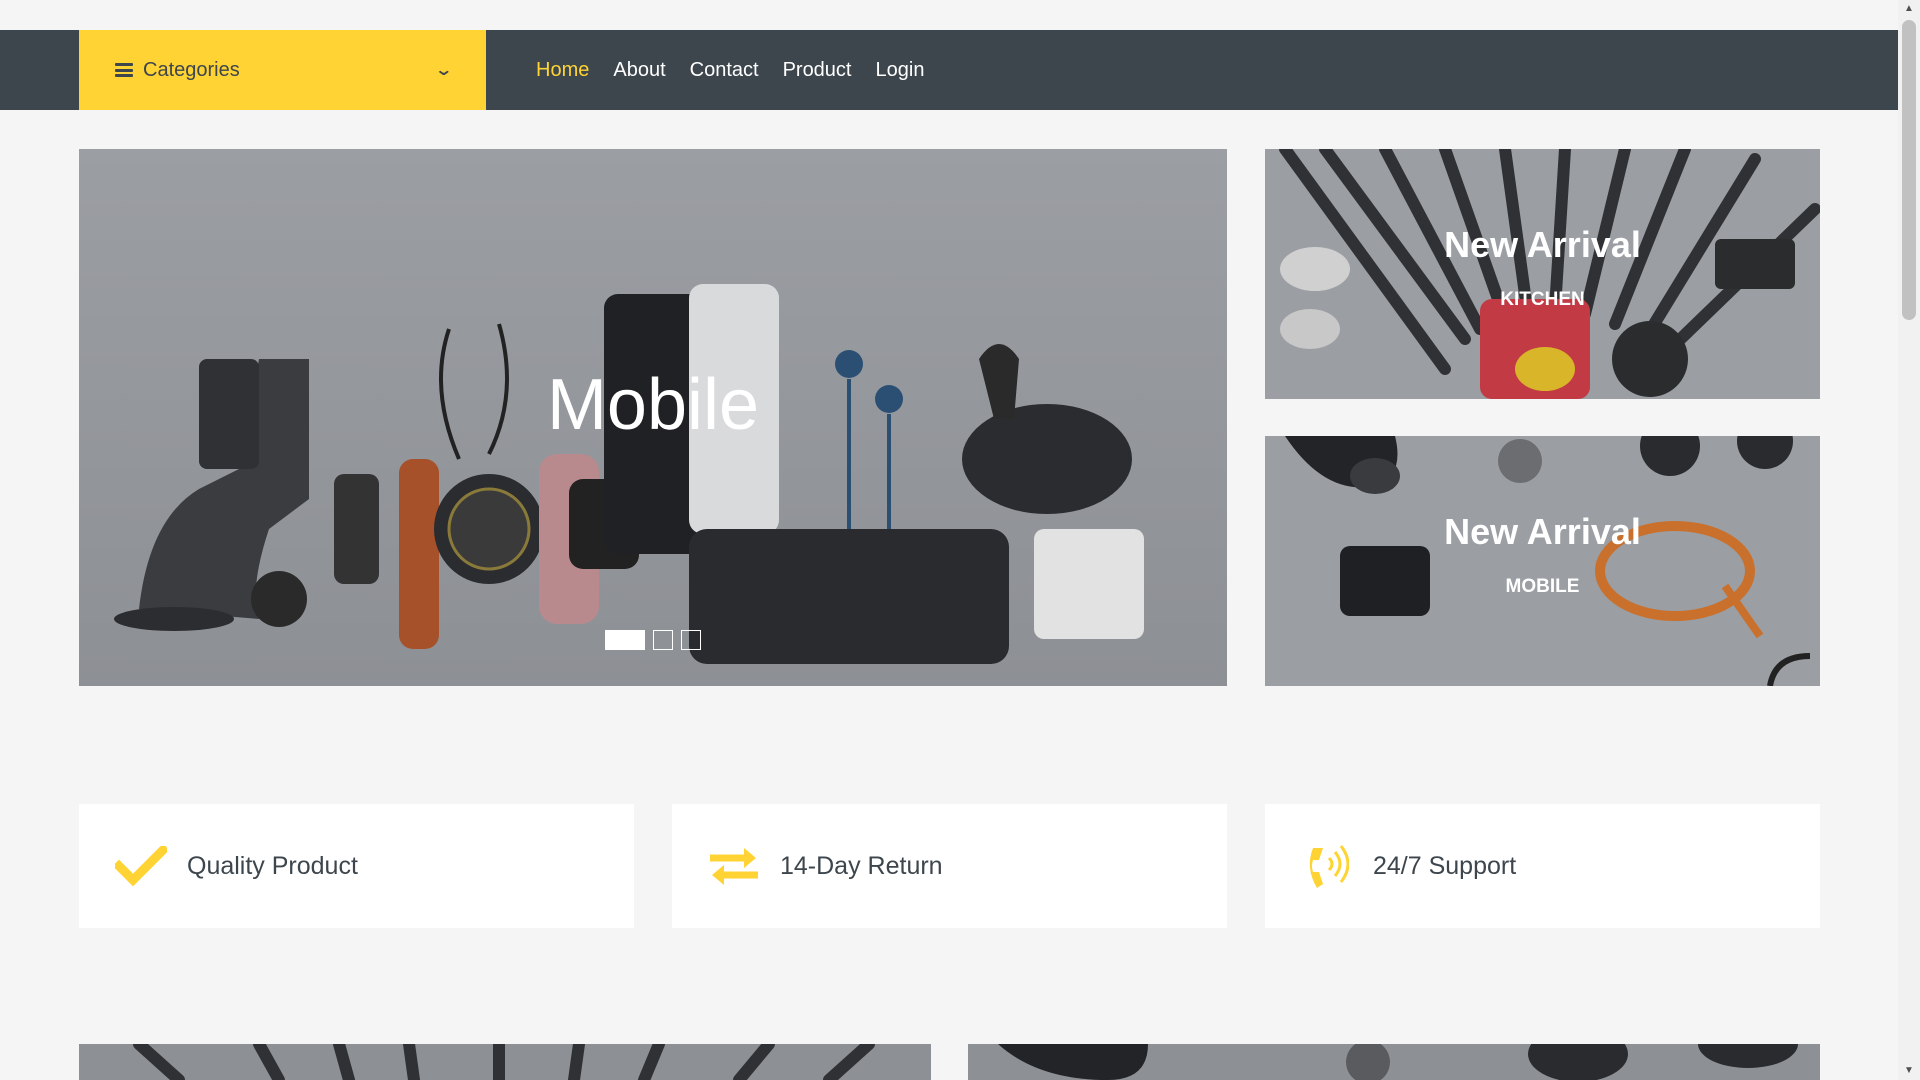 This screenshot has height=1080, width=1920. I want to click on scroll-down-icon: ▼, so click(1909, 1071).